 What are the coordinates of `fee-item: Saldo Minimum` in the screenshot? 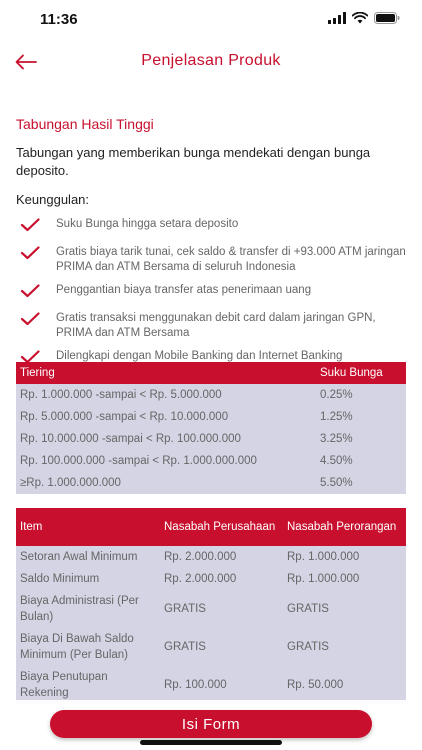 It's located at (88, 579).